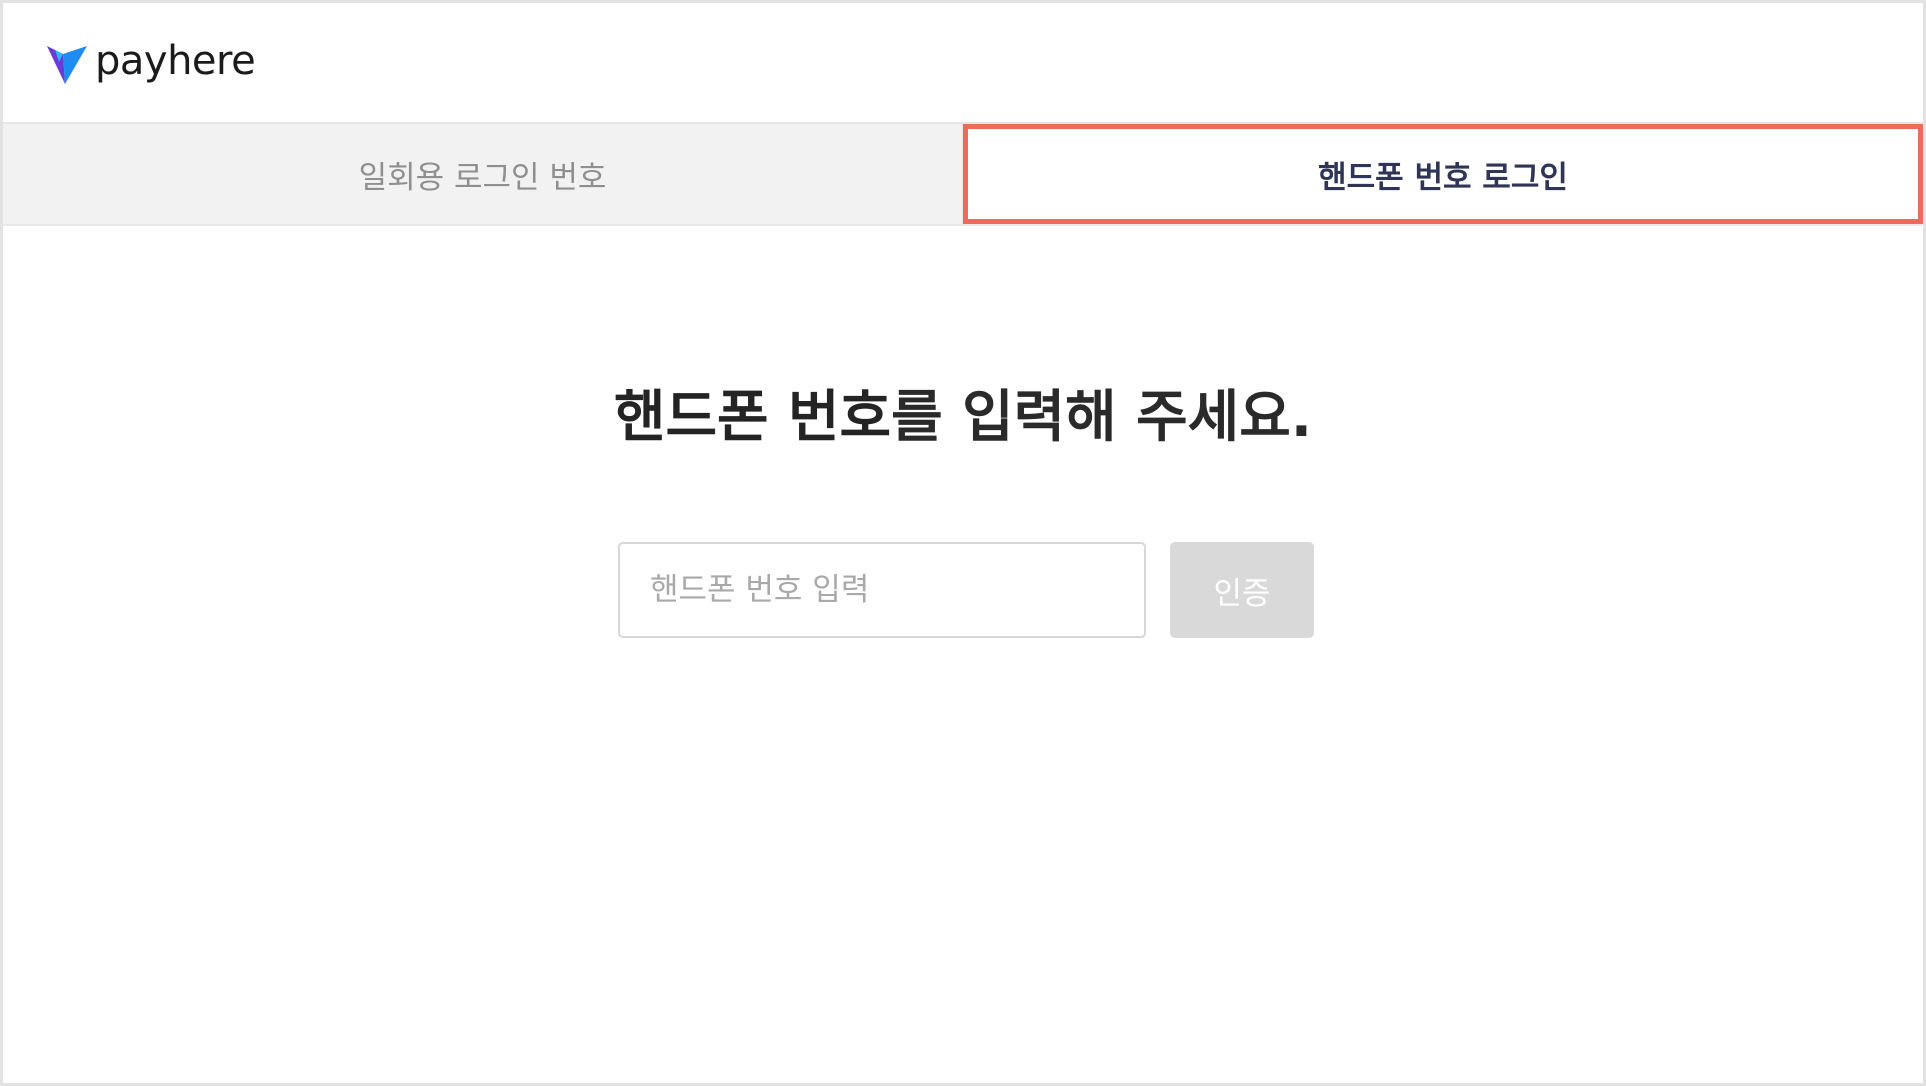 The image size is (1926, 1086). What do you see at coordinates (963, 63) in the screenshot?
I see `top-header: payhere` at bounding box center [963, 63].